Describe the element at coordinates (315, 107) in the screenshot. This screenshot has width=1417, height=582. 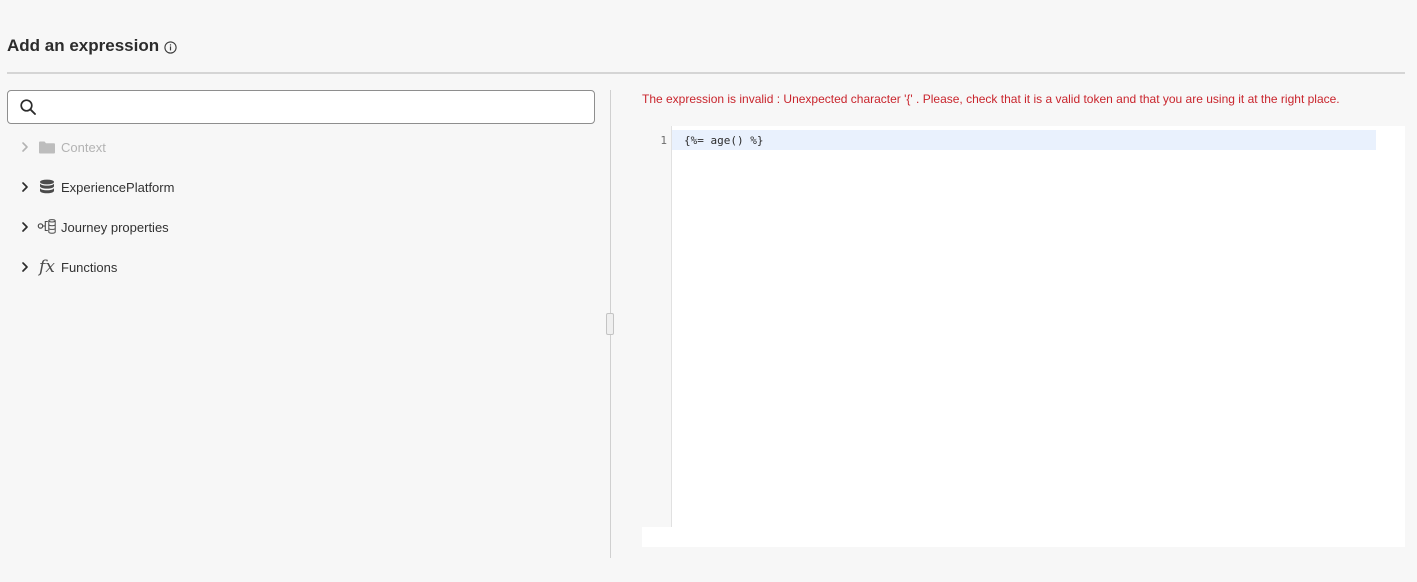
I see `search-input` at that location.